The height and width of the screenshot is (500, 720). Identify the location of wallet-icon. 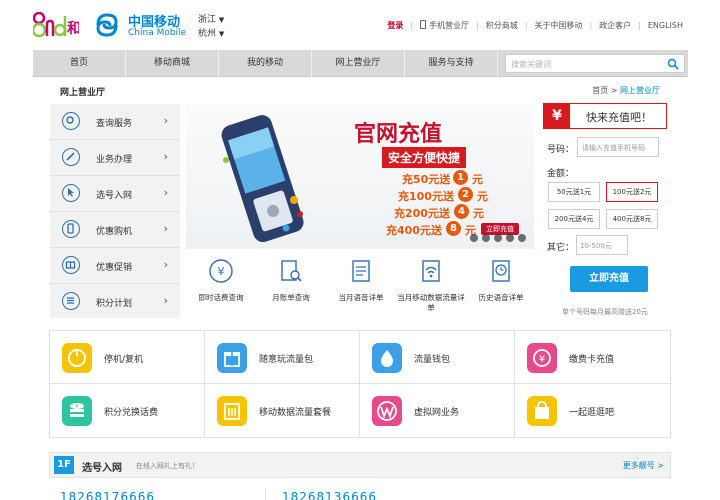
(387, 358).